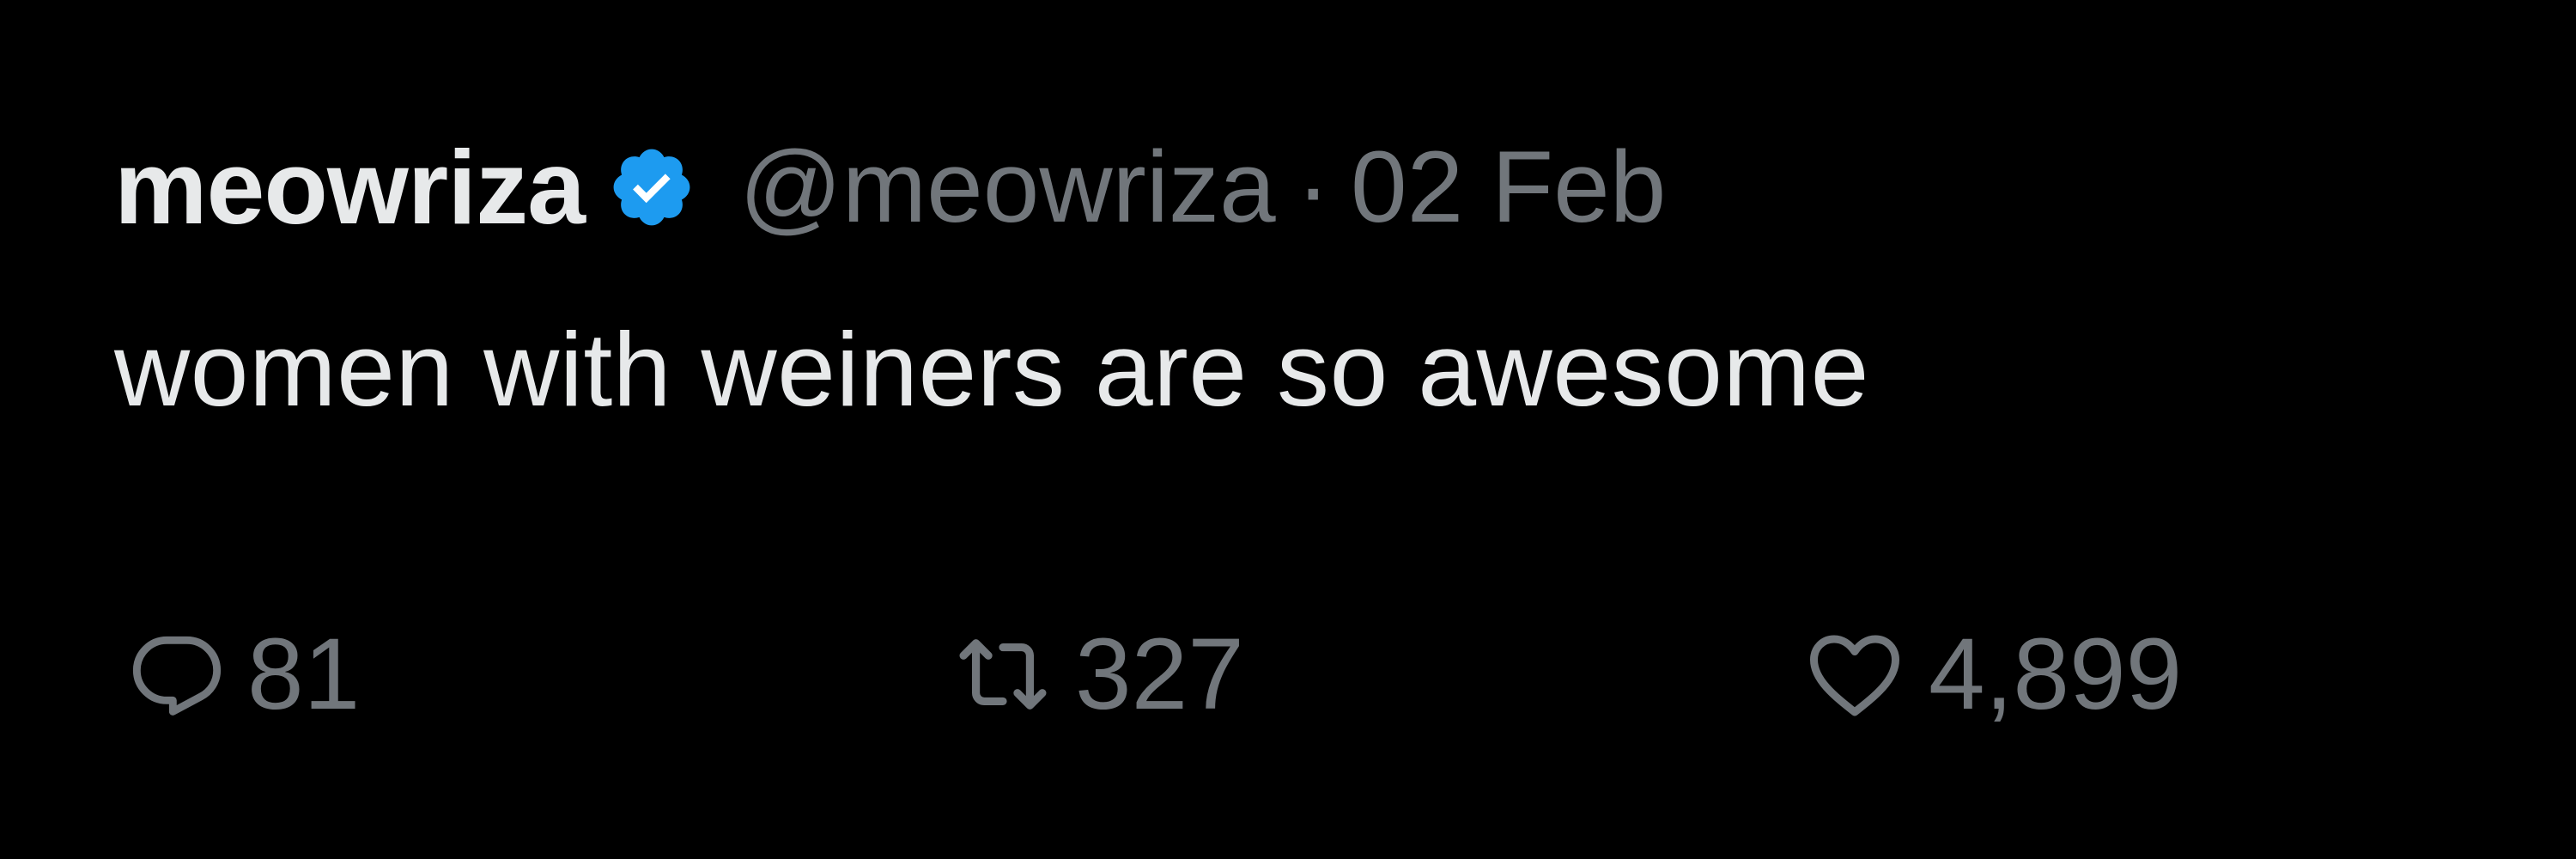 The width and height of the screenshot is (2576, 859). What do you see at coordinates (1159, 674) in the screenshot?
I see `retweet-count: 327` at bounding box center [1159, 674].